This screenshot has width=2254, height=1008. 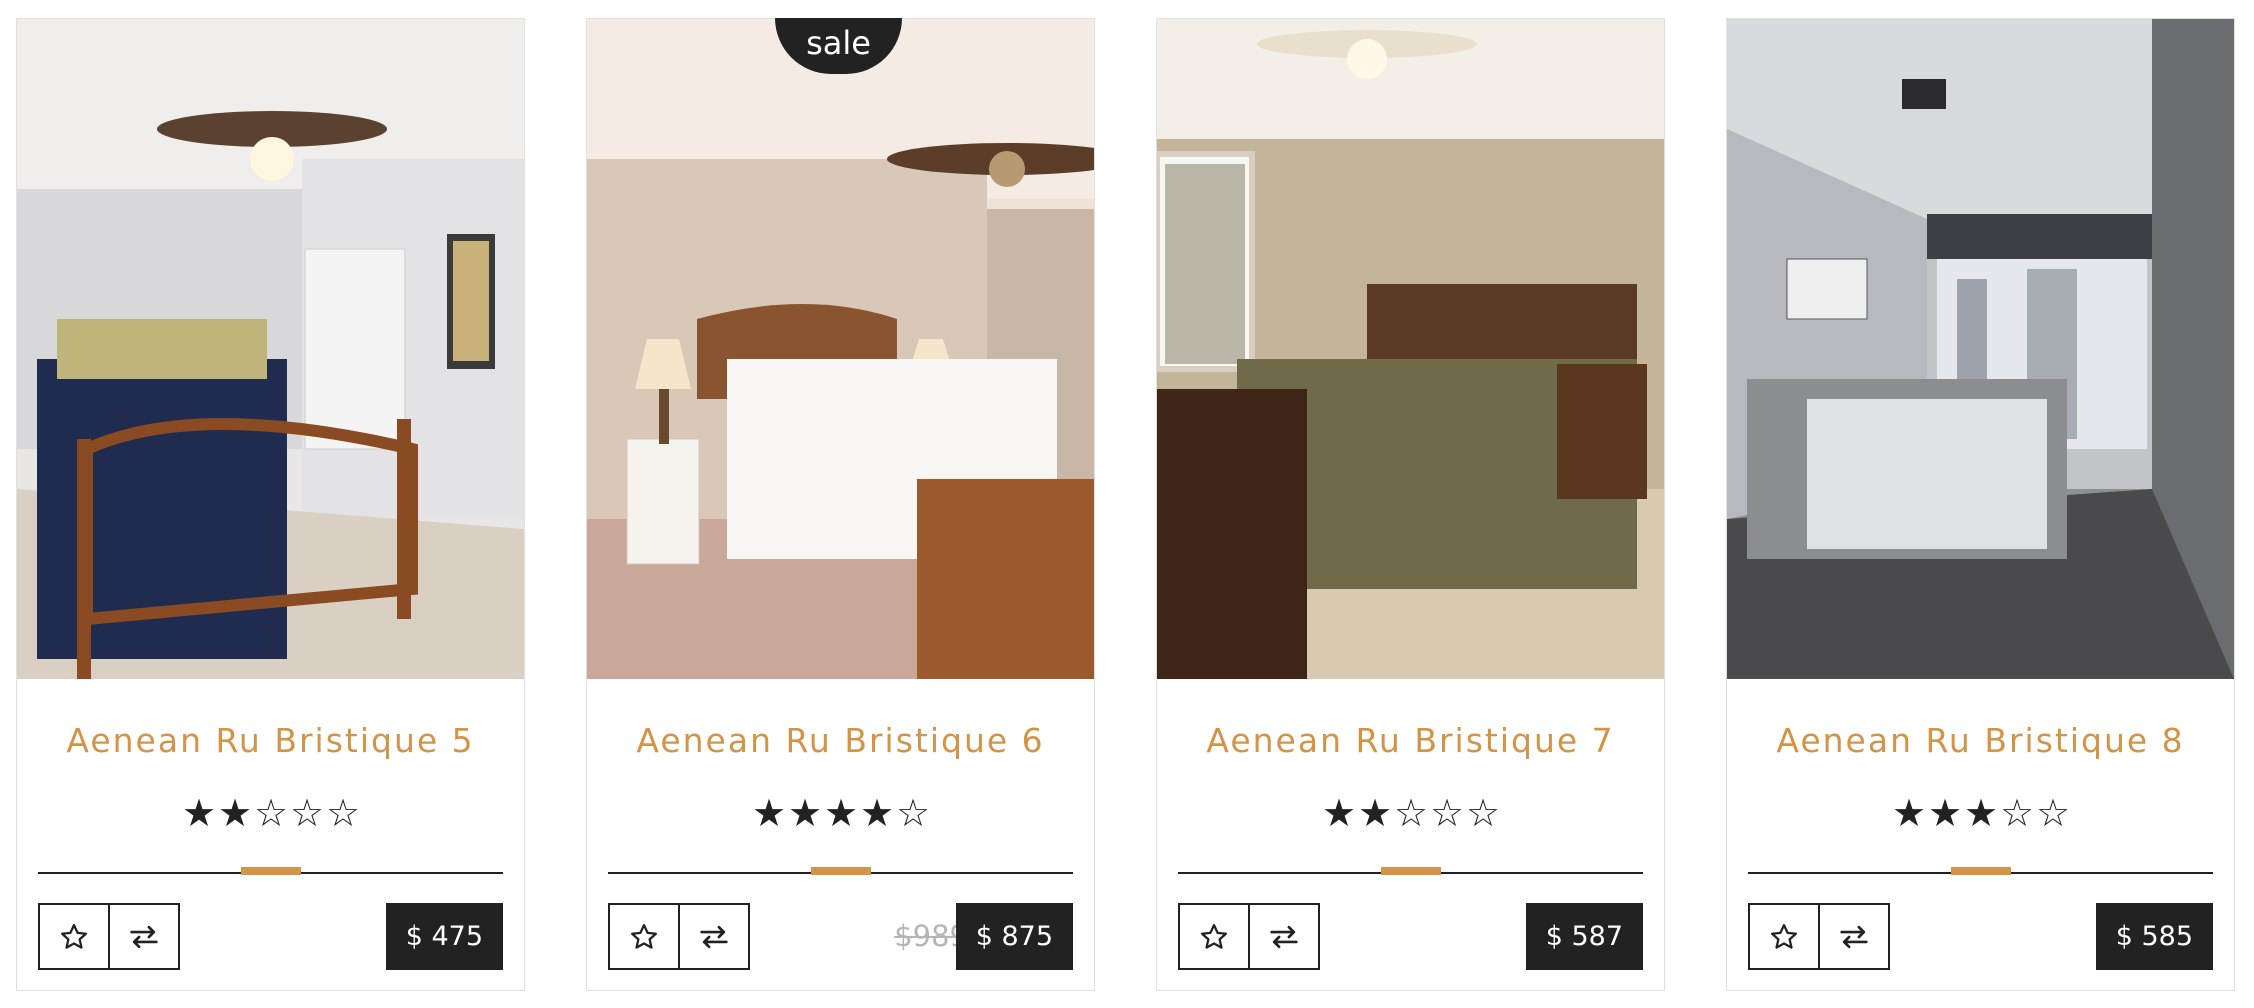 What do you see at coordinates (1584, 936) in the screenshot?
I see `price-badge: $ 587` at bounding box center [1584, 936].